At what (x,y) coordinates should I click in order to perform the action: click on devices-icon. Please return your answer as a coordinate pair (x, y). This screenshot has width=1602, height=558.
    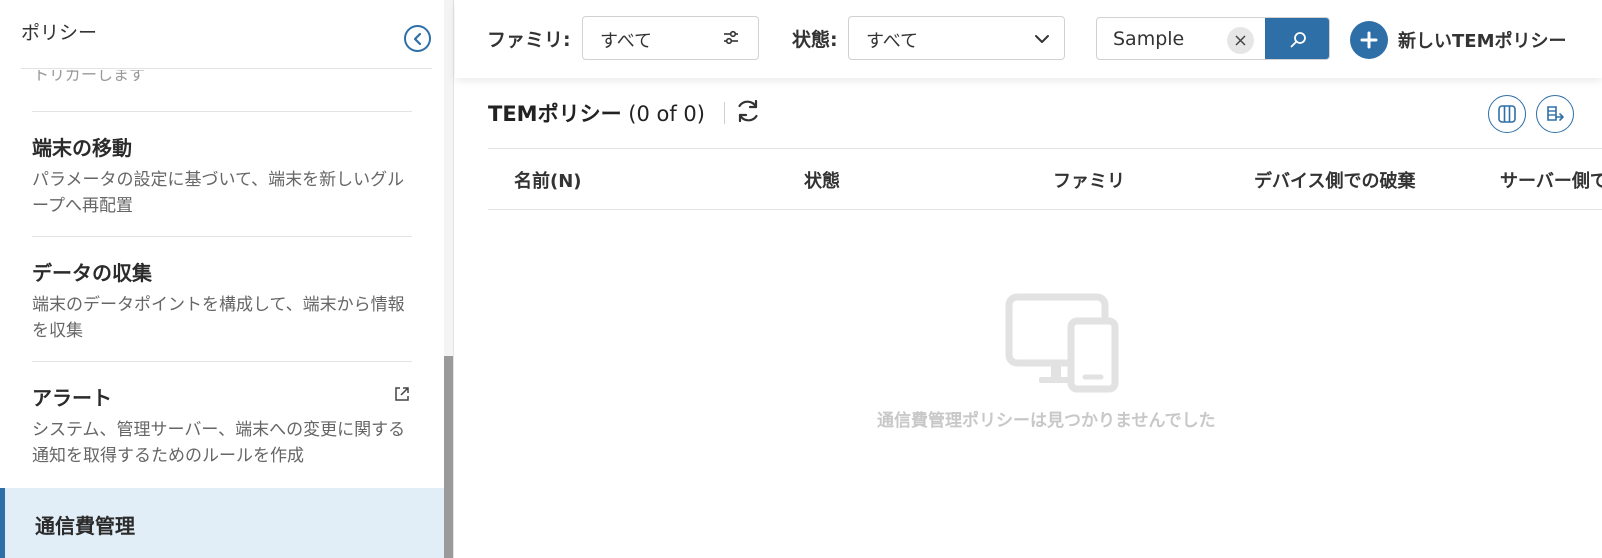
    Looking at the image, I should click on (1062, 343).